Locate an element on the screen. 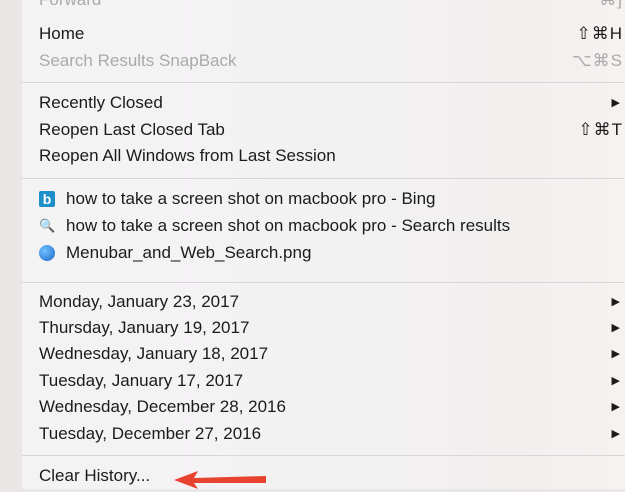 This screenshot has width=625, height=492. menu-item-reopen-last-closed-tab: Reopen Last Closed Tab ⇧⌘T is located at coordinates (323, 130).